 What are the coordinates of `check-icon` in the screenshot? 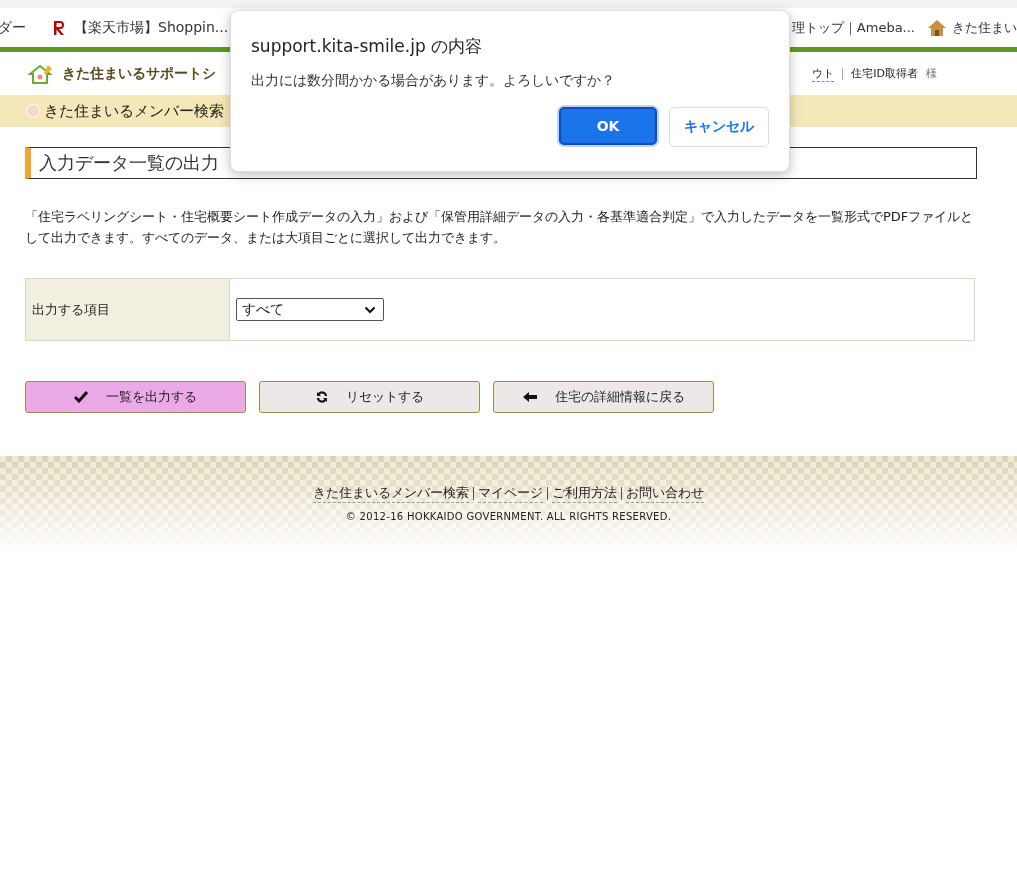 It's located at (81, 397).